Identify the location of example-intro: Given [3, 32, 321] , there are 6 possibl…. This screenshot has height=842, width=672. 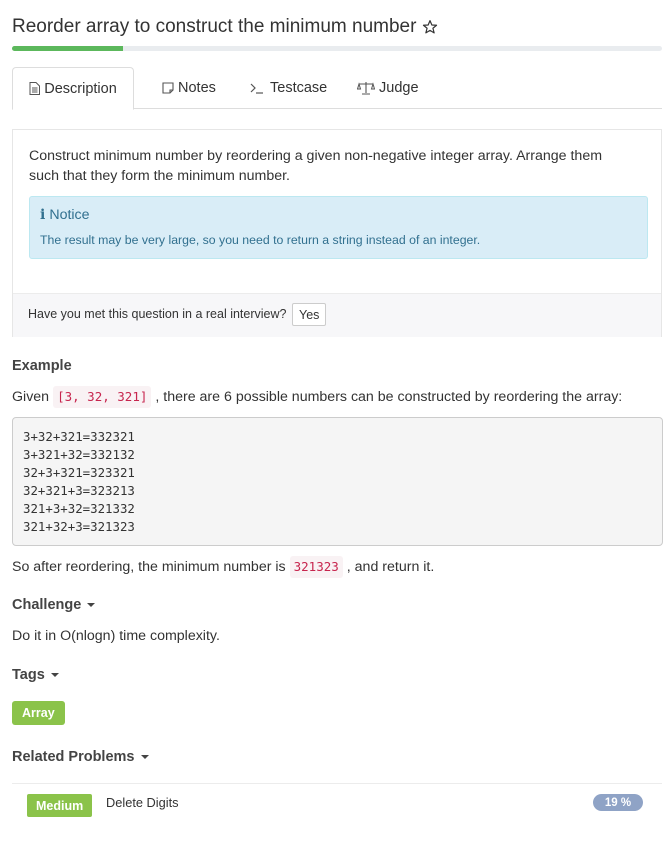
(317, 397).